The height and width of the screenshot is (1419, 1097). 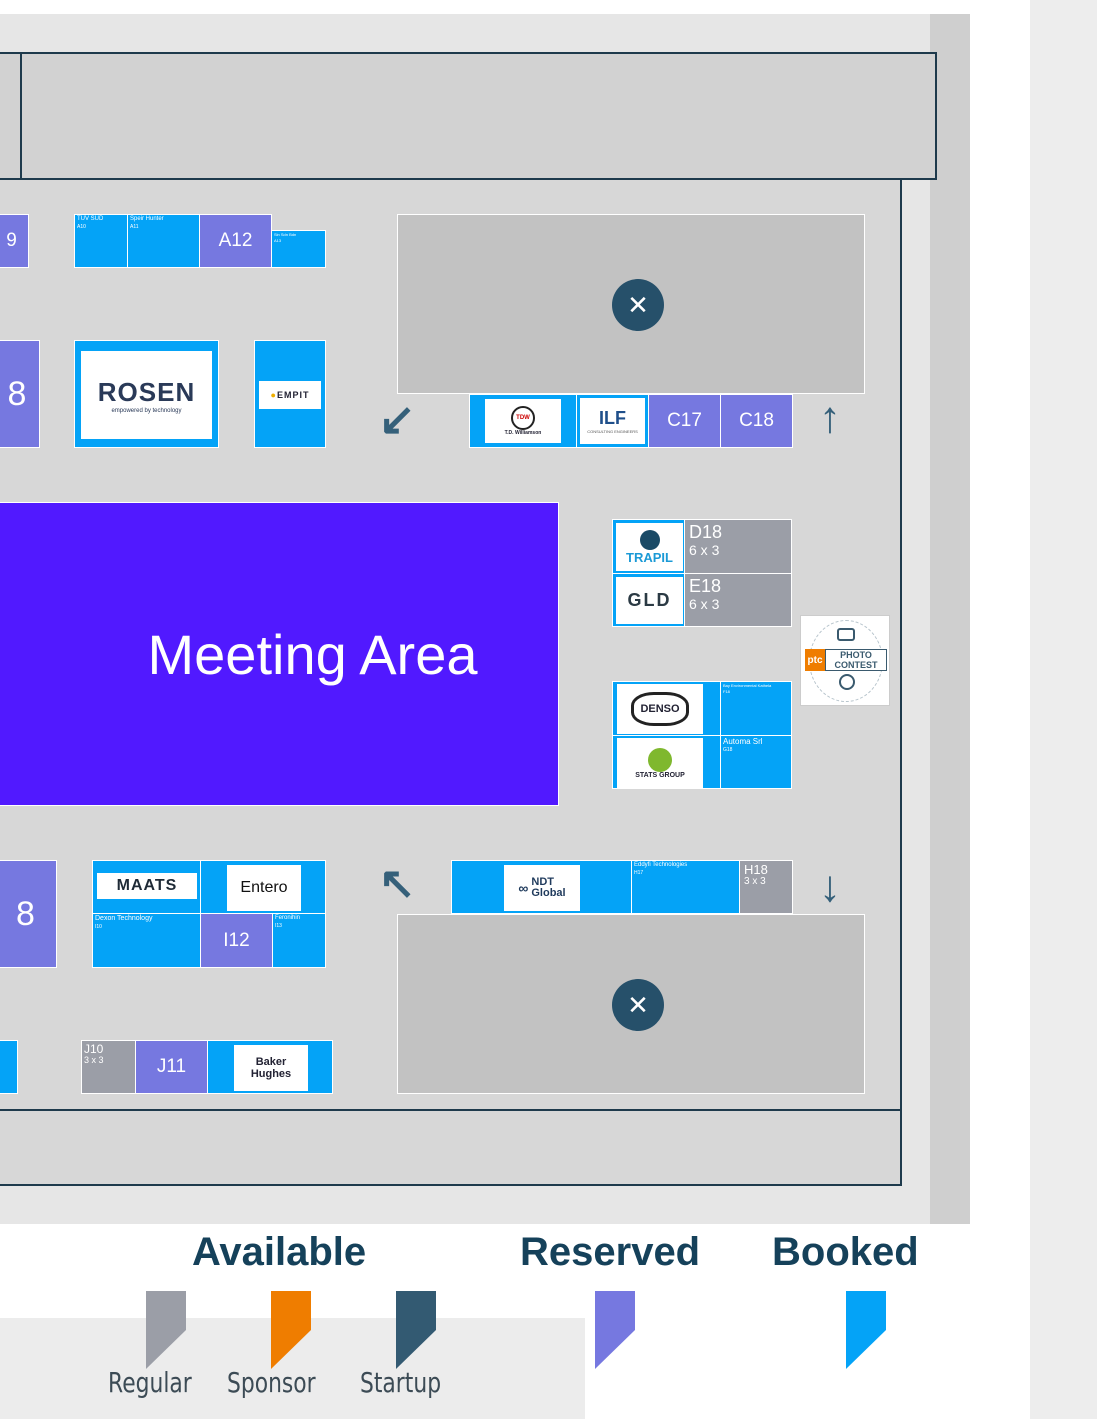 I want to click on stats-mark-icon, so click(x=660, y=759).